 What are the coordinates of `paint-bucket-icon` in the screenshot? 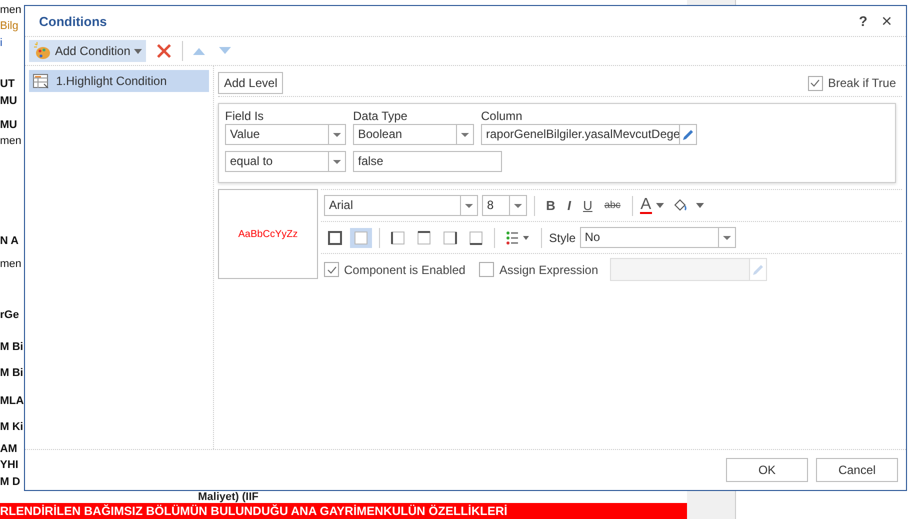 It's located at (680, 206).